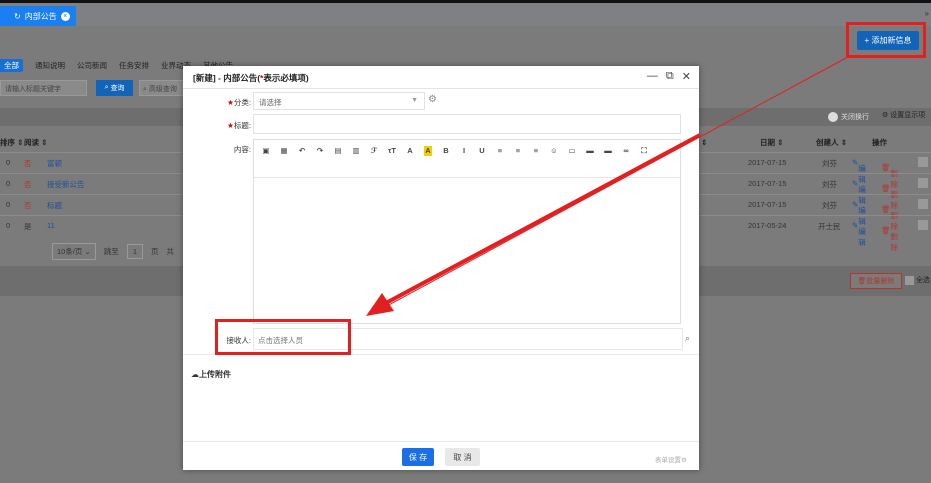 The image size is (931, 483). What do you see at coordinates (251, 78) in the screenshot?
I see `dialog-title: [新建] - 内部公告(*表示必填项)` at bounding box center [251, 78].